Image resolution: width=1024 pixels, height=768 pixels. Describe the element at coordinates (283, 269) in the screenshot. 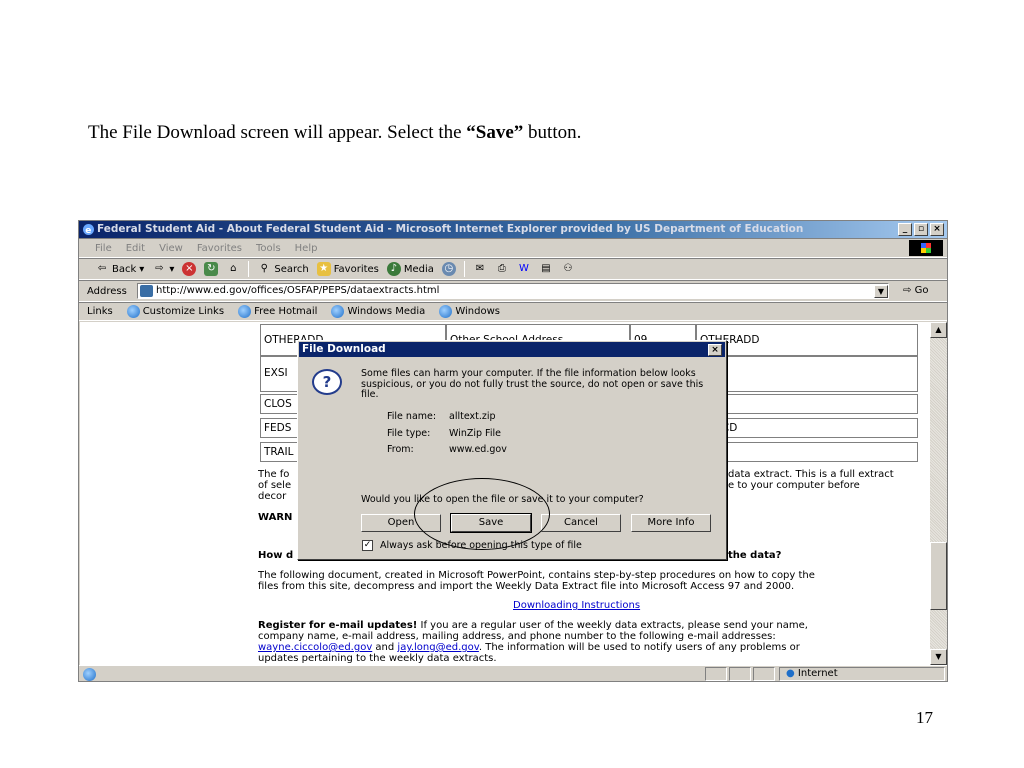

I see `search-button: ⚲ Search` at that location.